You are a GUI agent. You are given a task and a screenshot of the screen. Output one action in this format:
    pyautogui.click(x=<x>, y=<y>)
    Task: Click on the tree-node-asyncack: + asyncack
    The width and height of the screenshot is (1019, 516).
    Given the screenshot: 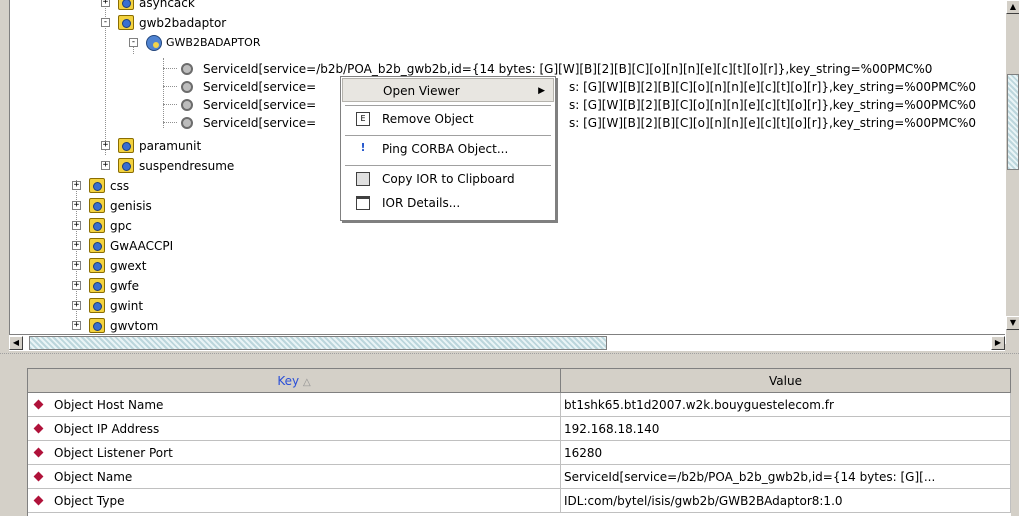 What is the action you would take?
    pyautogui.click(x=460, y=6)
    